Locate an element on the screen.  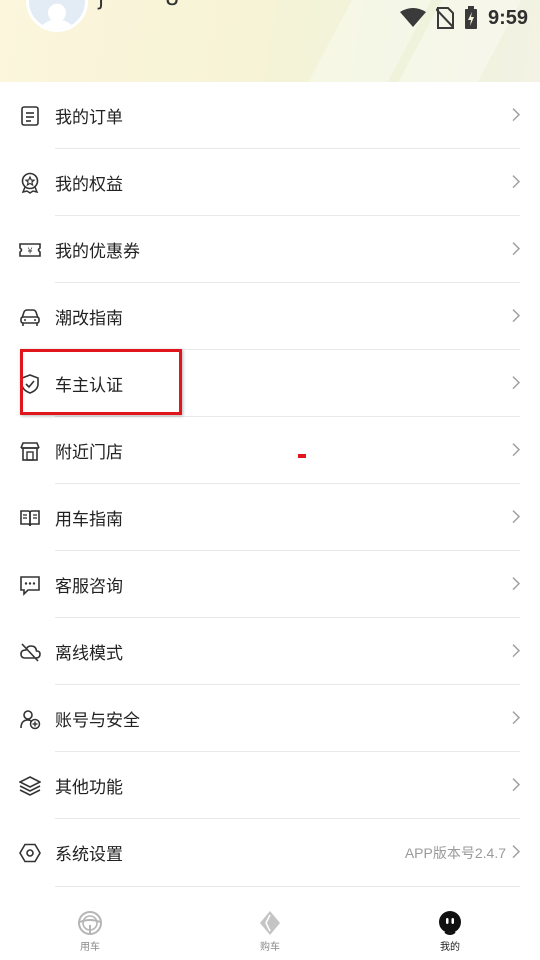
menu-item-other-features: 其他功能 is located at coordinates (270, 785).